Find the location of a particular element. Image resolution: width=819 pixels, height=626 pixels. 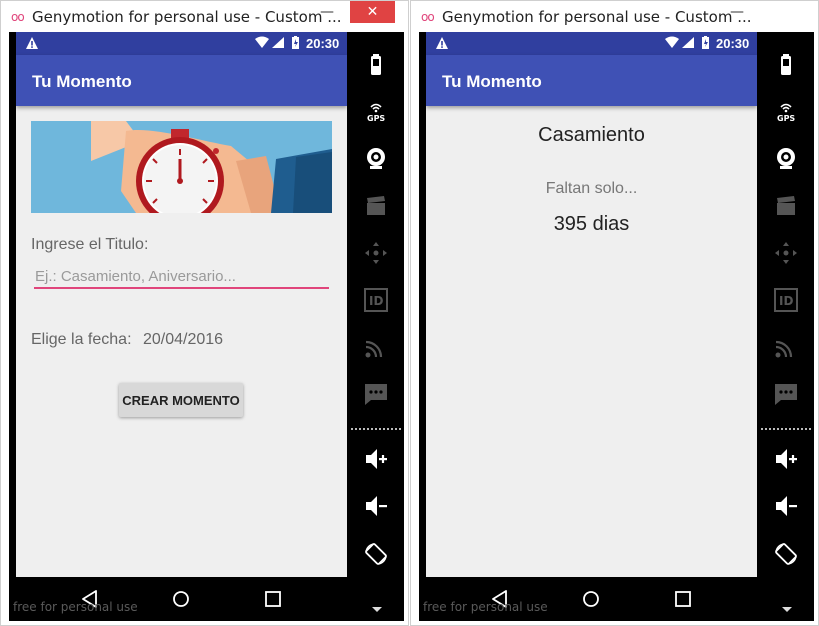

close-button: ✕ is located at coordinates (372, 12).